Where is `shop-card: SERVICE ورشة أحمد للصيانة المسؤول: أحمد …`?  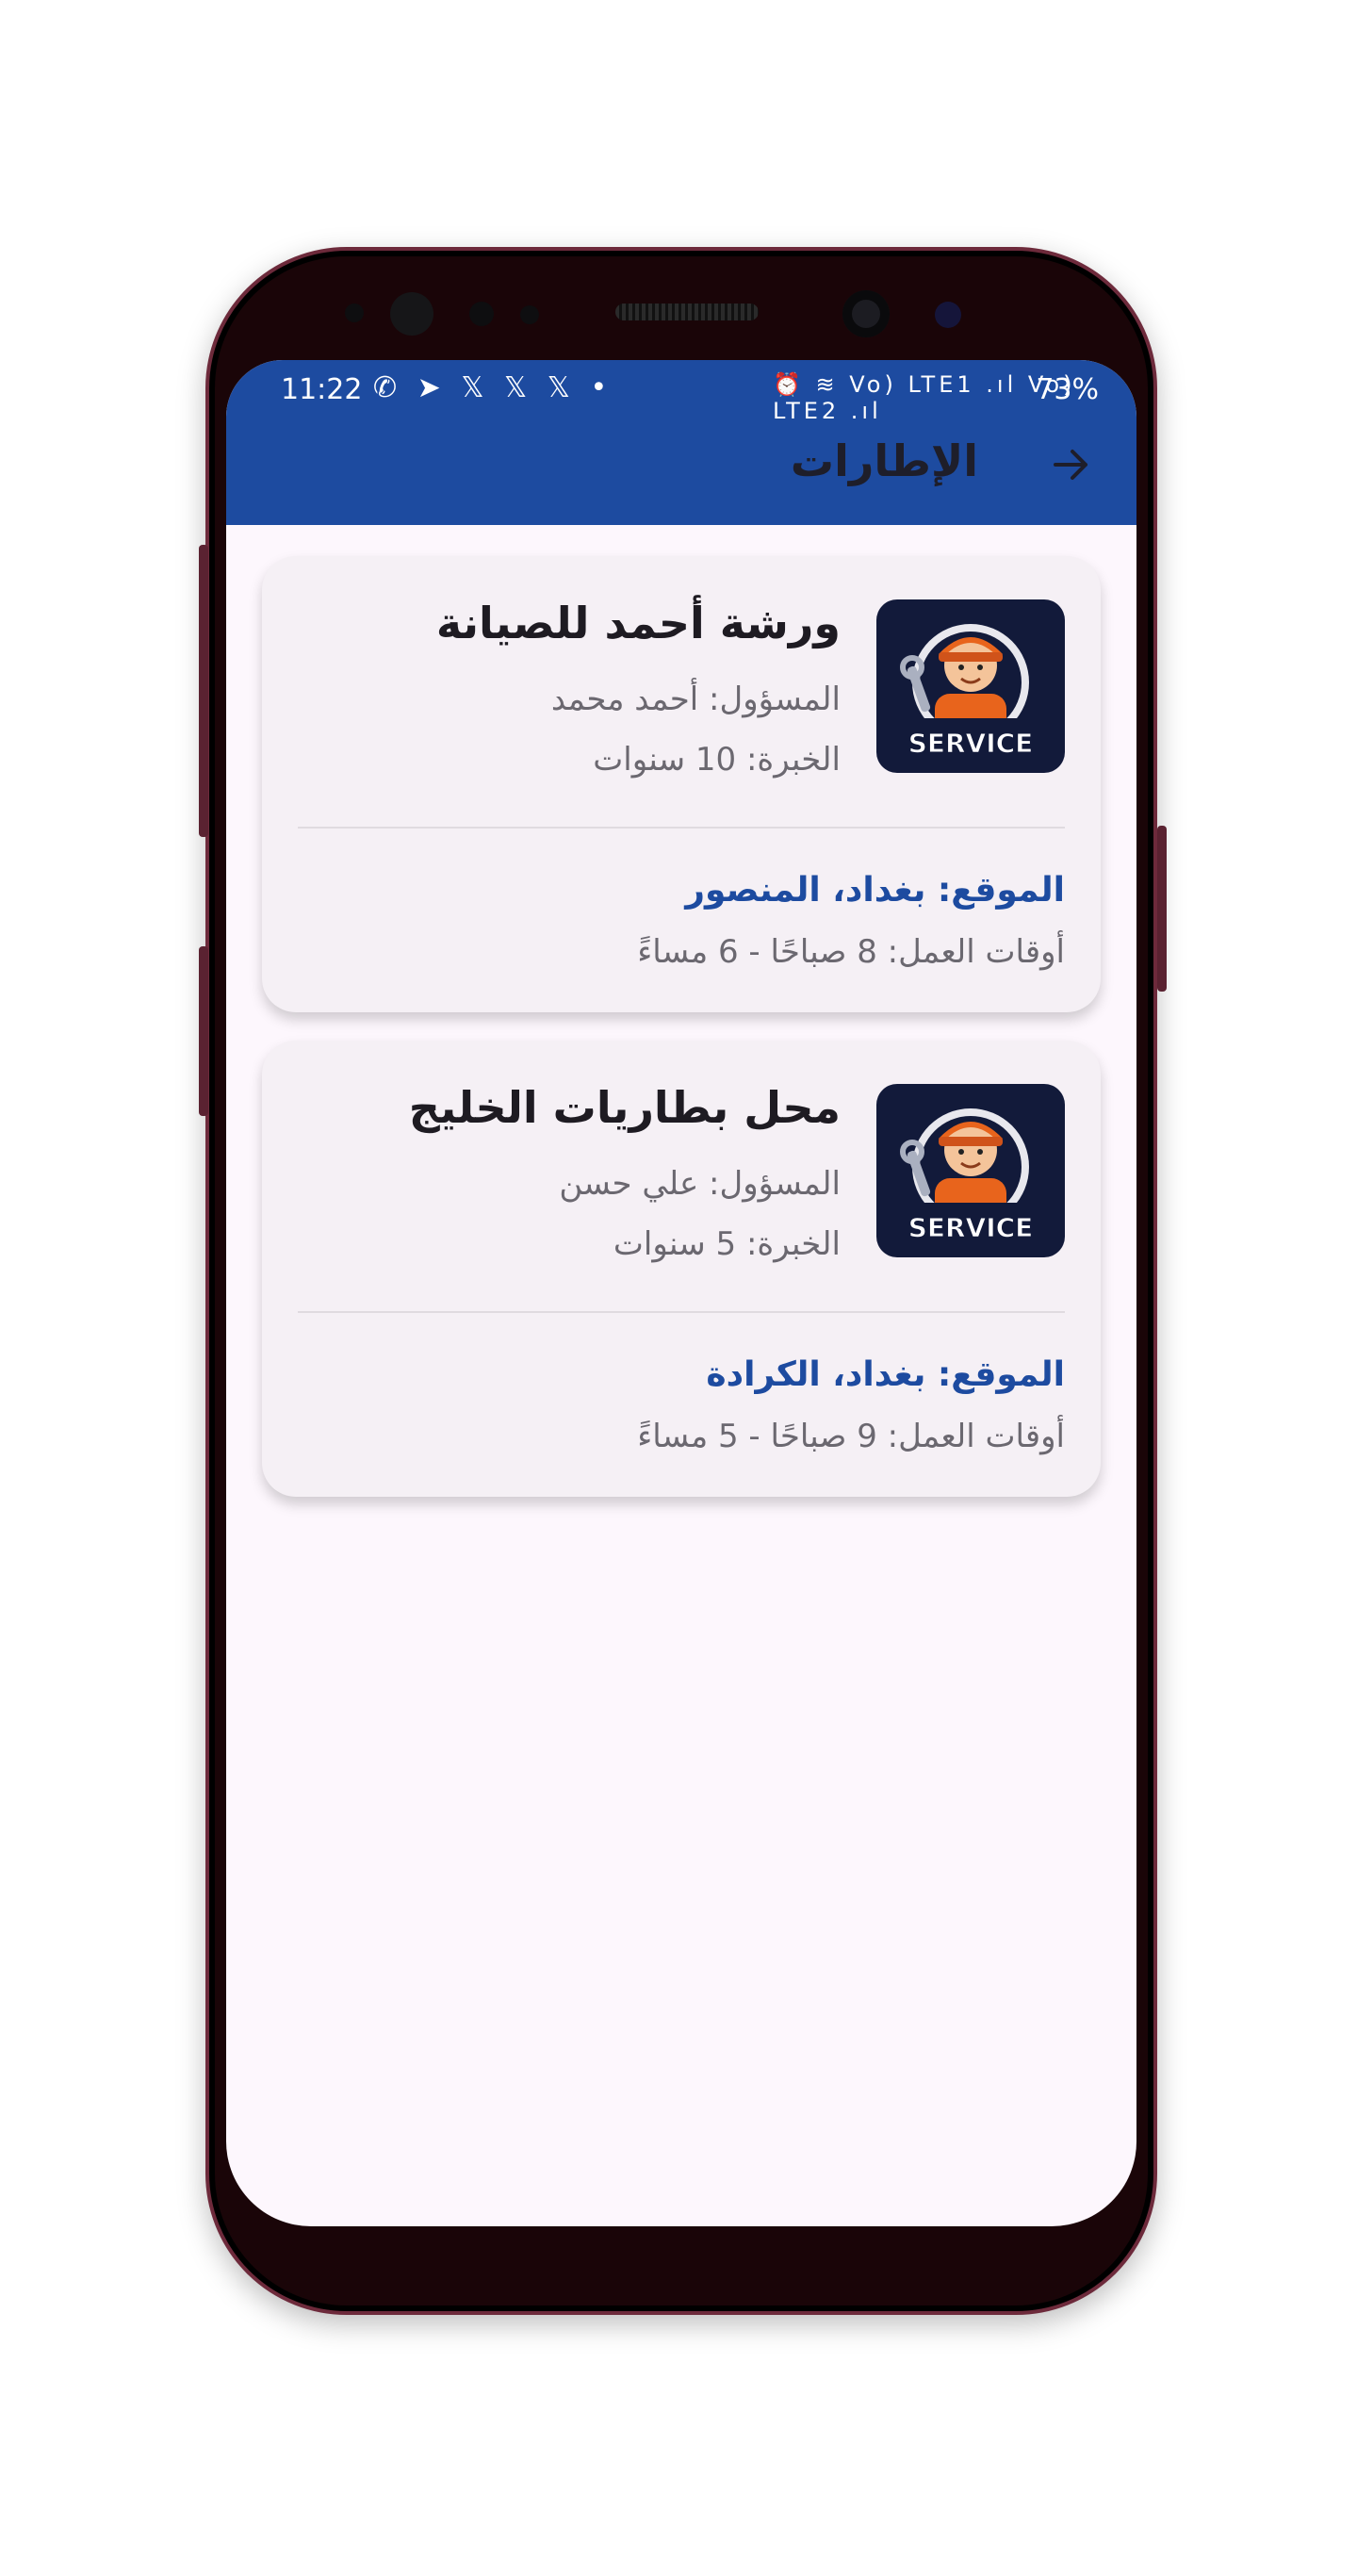 shop-card: SERVICE ورشة أحمد للصيانة المسؤول: أحمد … is located at coordinates (681, 784).